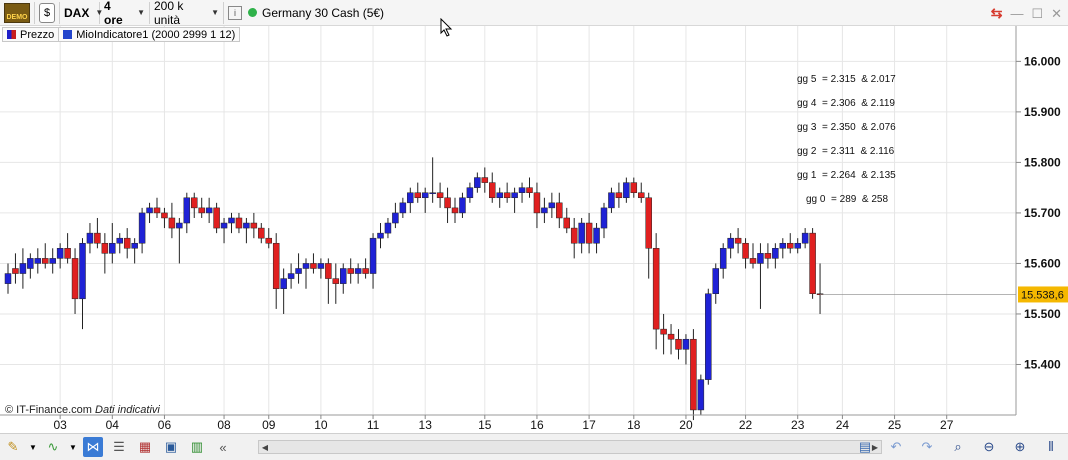 The height and width of the screenshot is (460, 1068). What do you see at coordinates (958, 447) in the screenshot?
I see `zoom-fit-icon: ⌕` at bounding box center [958, 447].